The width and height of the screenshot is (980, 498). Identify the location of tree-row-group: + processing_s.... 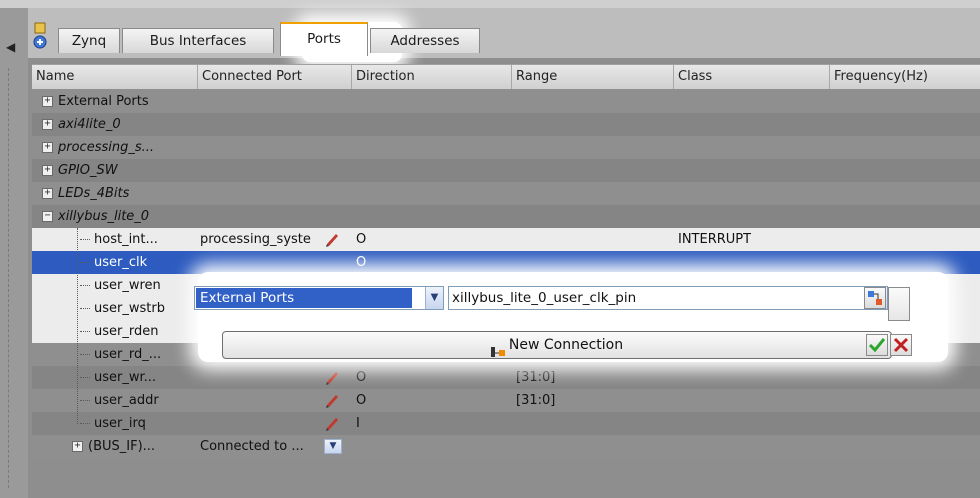
(506, 147).